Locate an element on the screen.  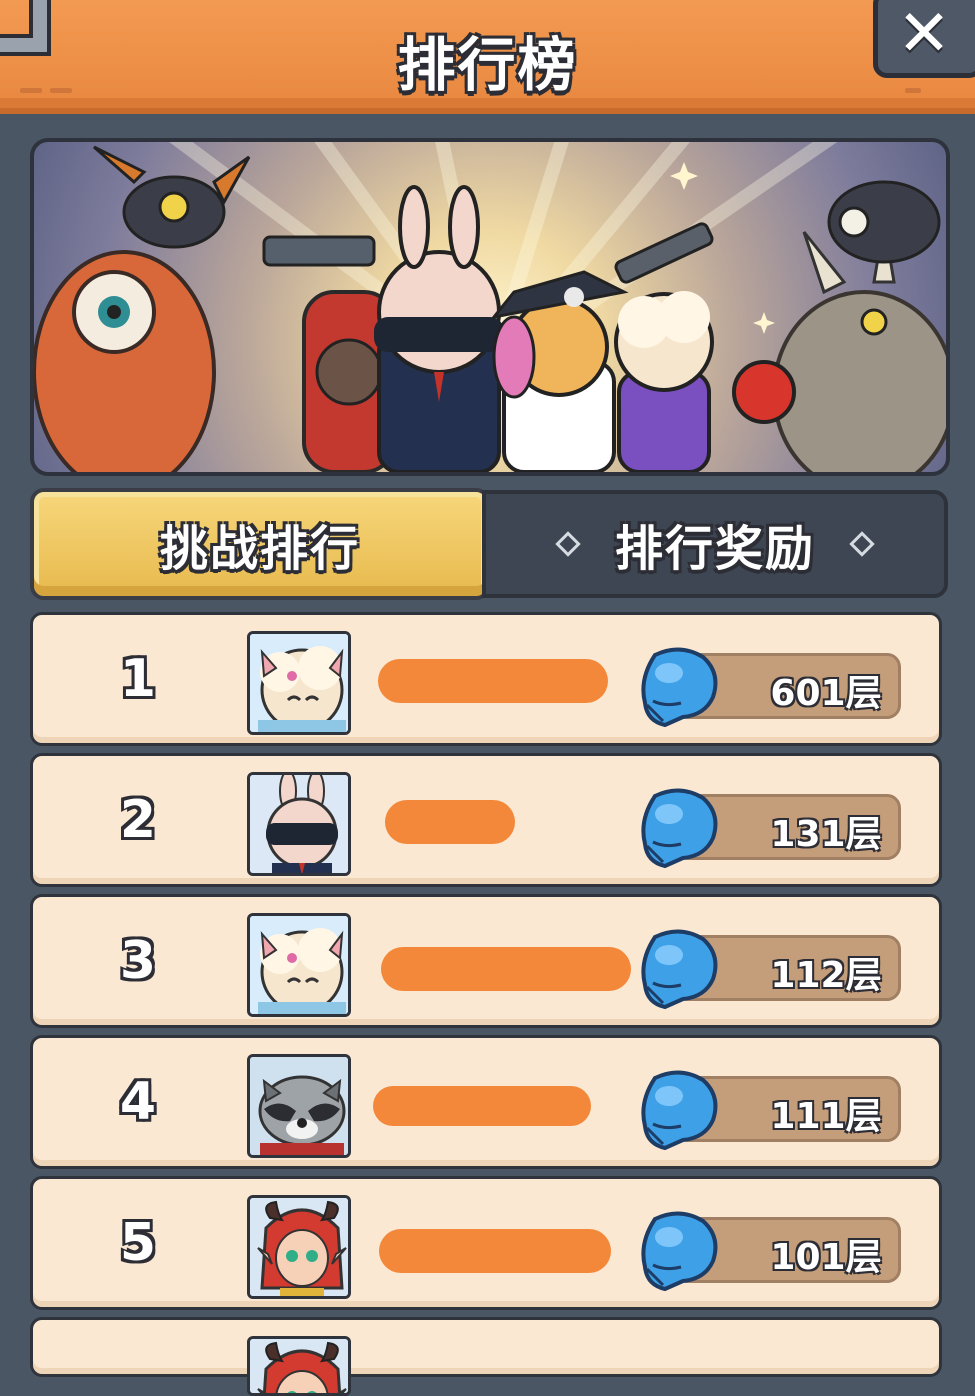
close-button: ✕ is located at coordinates (924, 39).